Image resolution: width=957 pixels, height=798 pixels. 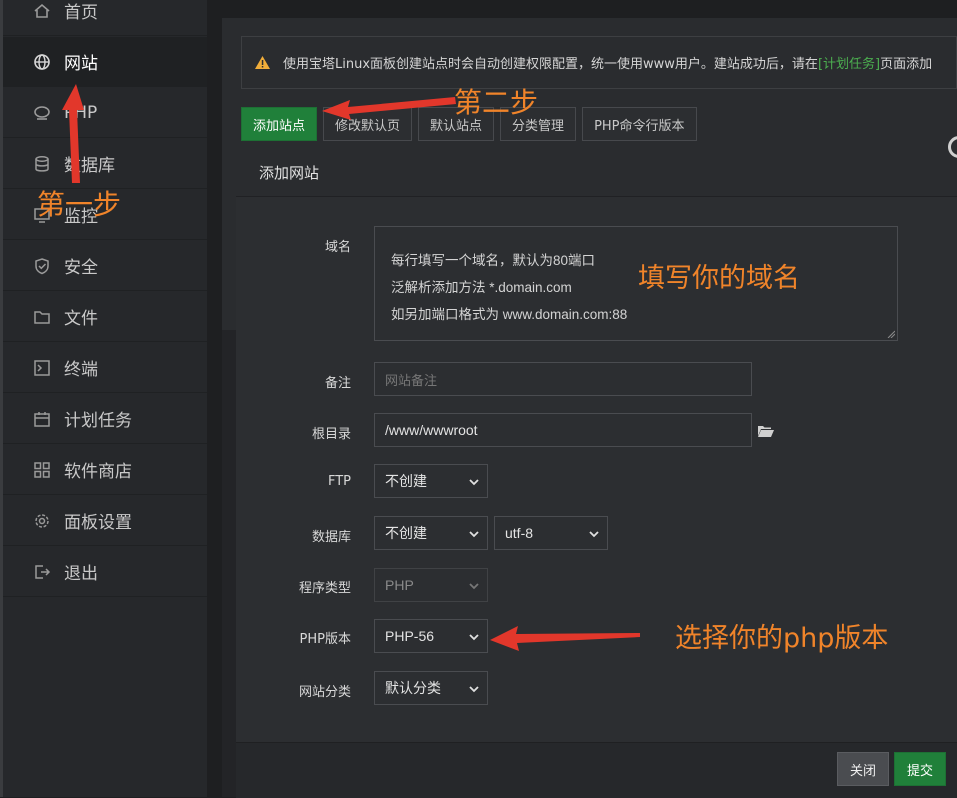 What do you see at coordinates (431, 585) in the screenshot?
I see `program-type-select: PHP` at bounding box center [431, 585].